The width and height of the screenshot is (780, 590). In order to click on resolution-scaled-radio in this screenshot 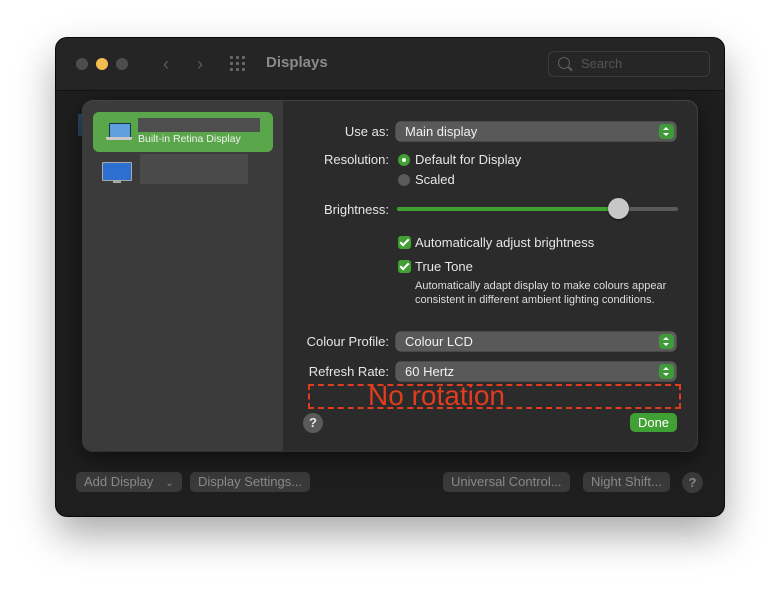, I will do `click(404, 180)`.